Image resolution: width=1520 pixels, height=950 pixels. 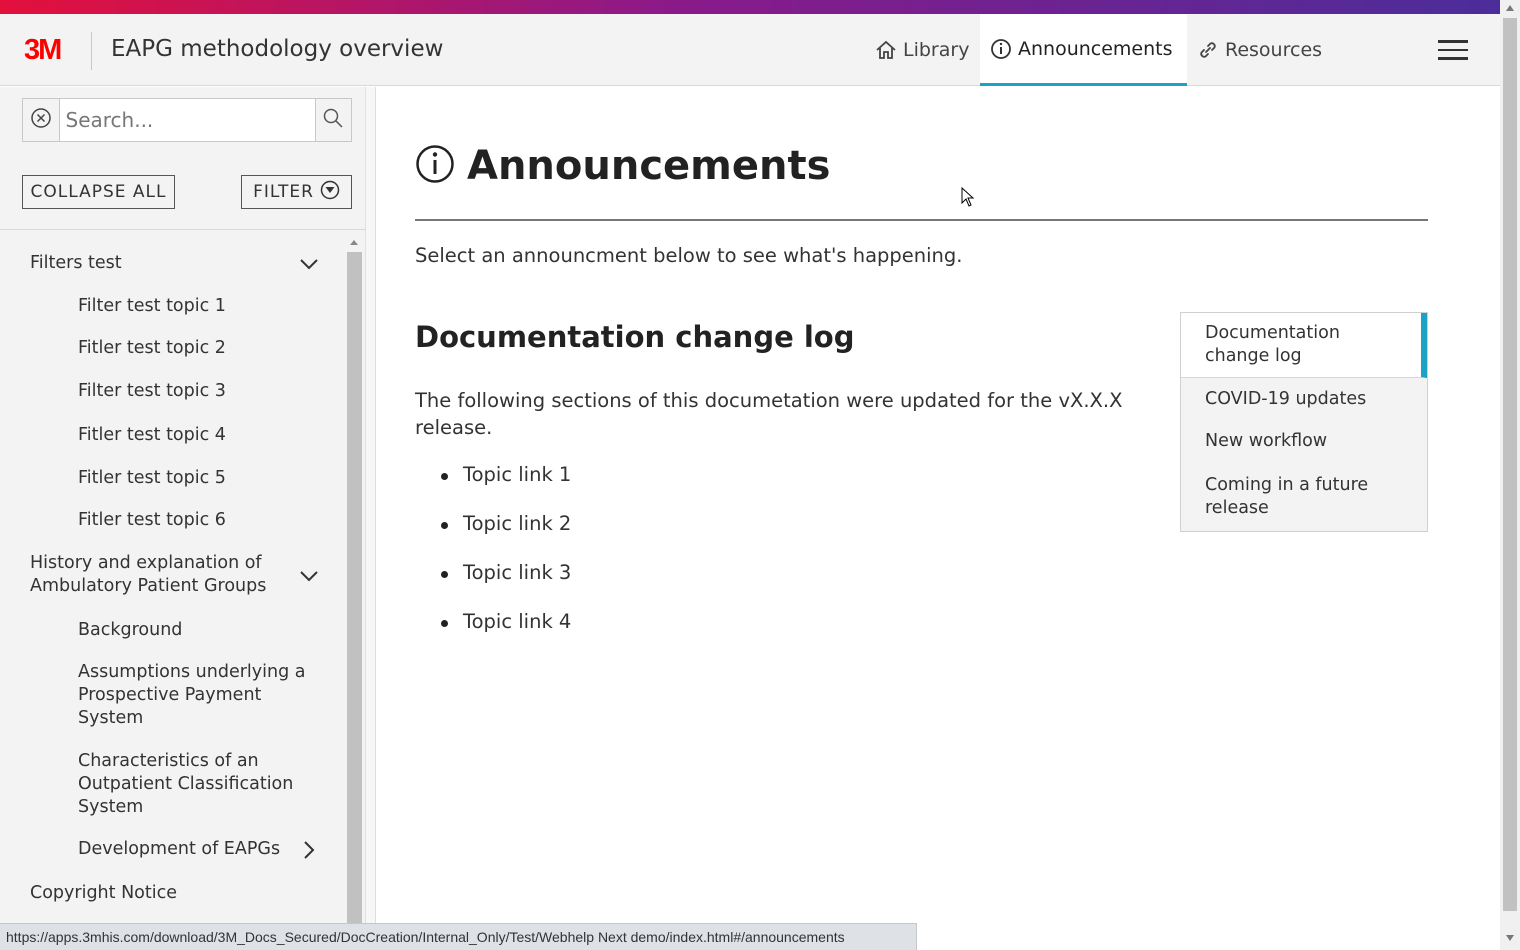 What do you see at coordinates (371, 505) in the screenshot?
I see `sidebar-resize-handle` at bounding box center [371, 505].